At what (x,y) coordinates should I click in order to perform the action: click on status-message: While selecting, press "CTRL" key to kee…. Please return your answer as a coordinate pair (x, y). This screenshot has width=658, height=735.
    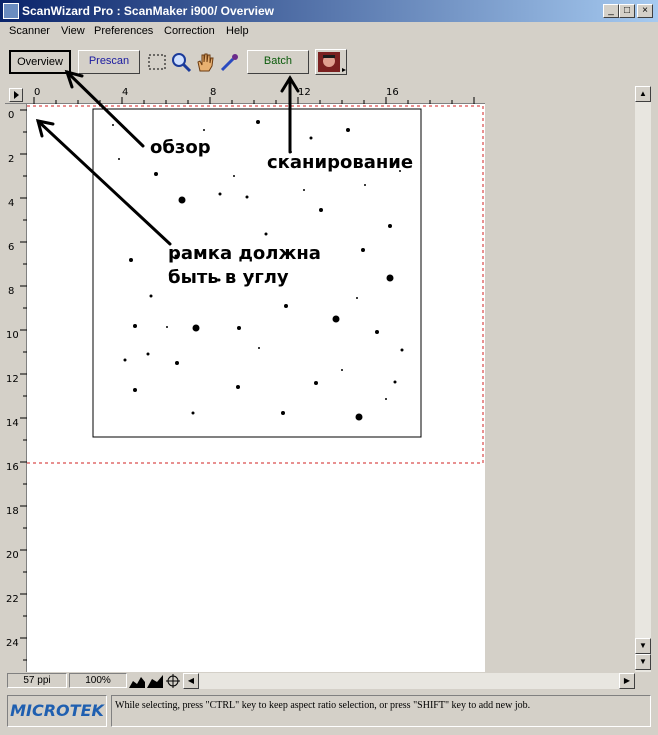
    Looking at the image, I should click on (381, 711).